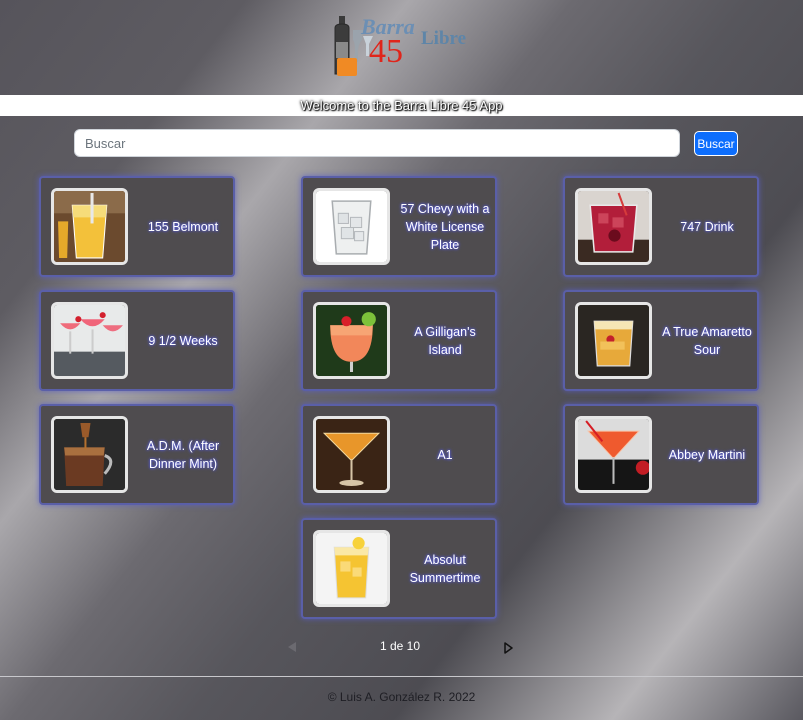  What do you see at coordinates (137, 340) in the screenshot?
I see `drink-card: 9 1/2 Weeks` at bounding box center [137, 340].